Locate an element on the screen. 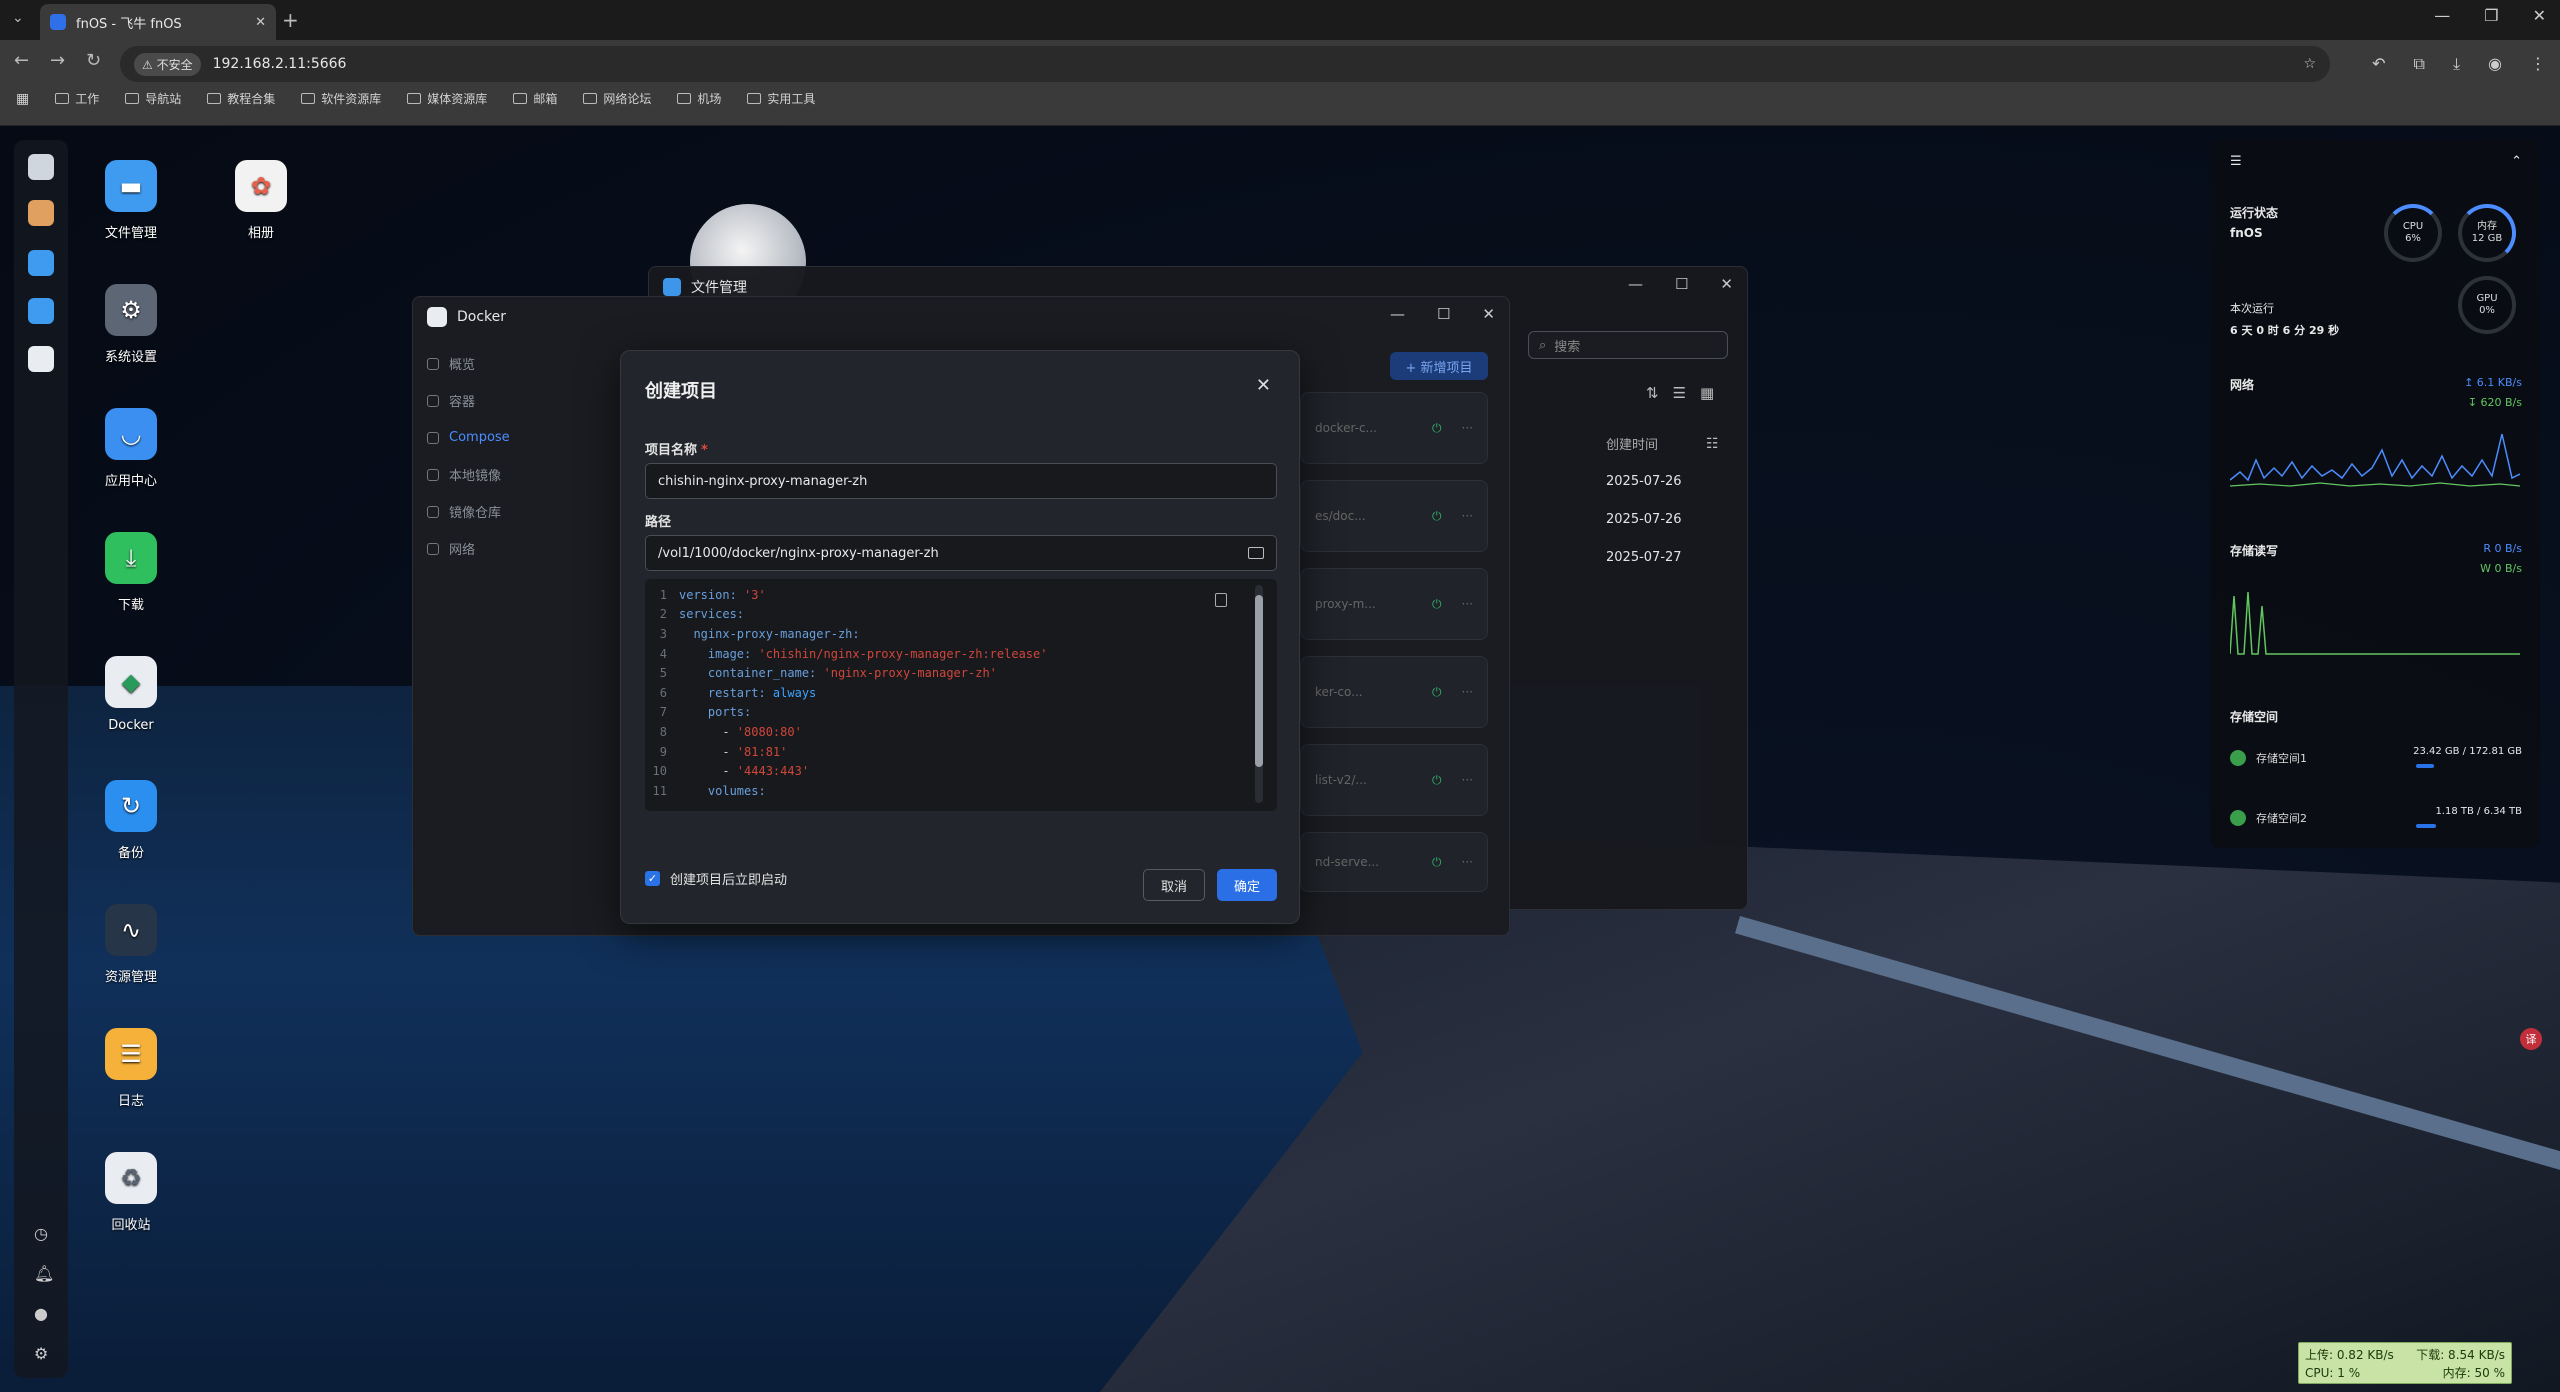 The height and width of the screenshot is (1392, 2560). start-after-create-checkbox: ✓ 创建项目后立即启动 is located at coordinates (716, 878).